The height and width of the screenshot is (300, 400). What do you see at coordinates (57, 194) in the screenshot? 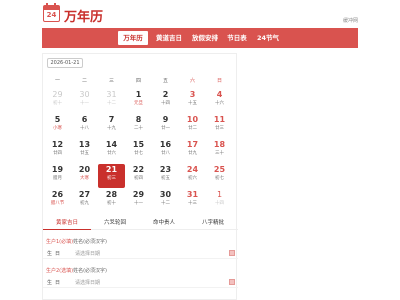
I see `day-number: 26` at bounding box center [57, 194].